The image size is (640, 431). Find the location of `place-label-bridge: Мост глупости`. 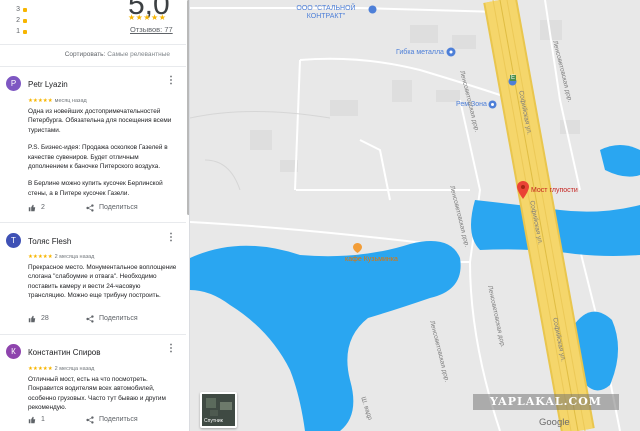

place-label-bridge: Мост глупости is located at coordinates (554, 190).